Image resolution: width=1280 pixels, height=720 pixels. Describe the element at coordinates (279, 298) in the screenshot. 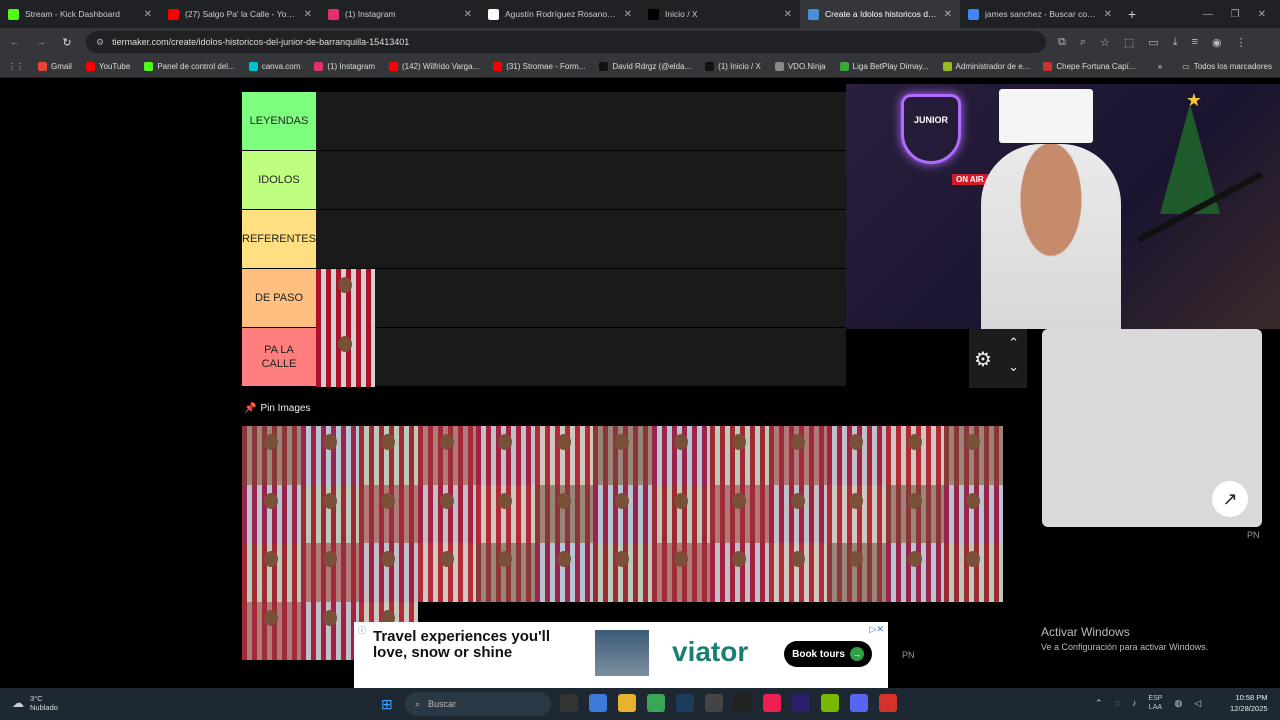

I see `tier-label: DE PASO` at that location.